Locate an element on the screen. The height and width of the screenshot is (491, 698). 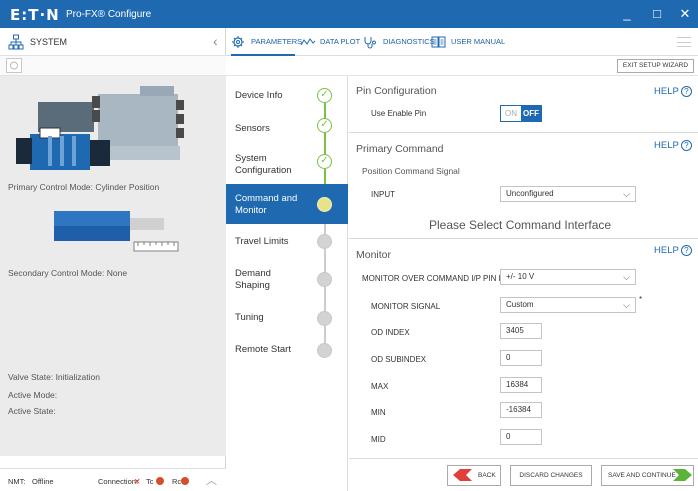
help-link-primary: HELP? is located at coordinates (673, 145).